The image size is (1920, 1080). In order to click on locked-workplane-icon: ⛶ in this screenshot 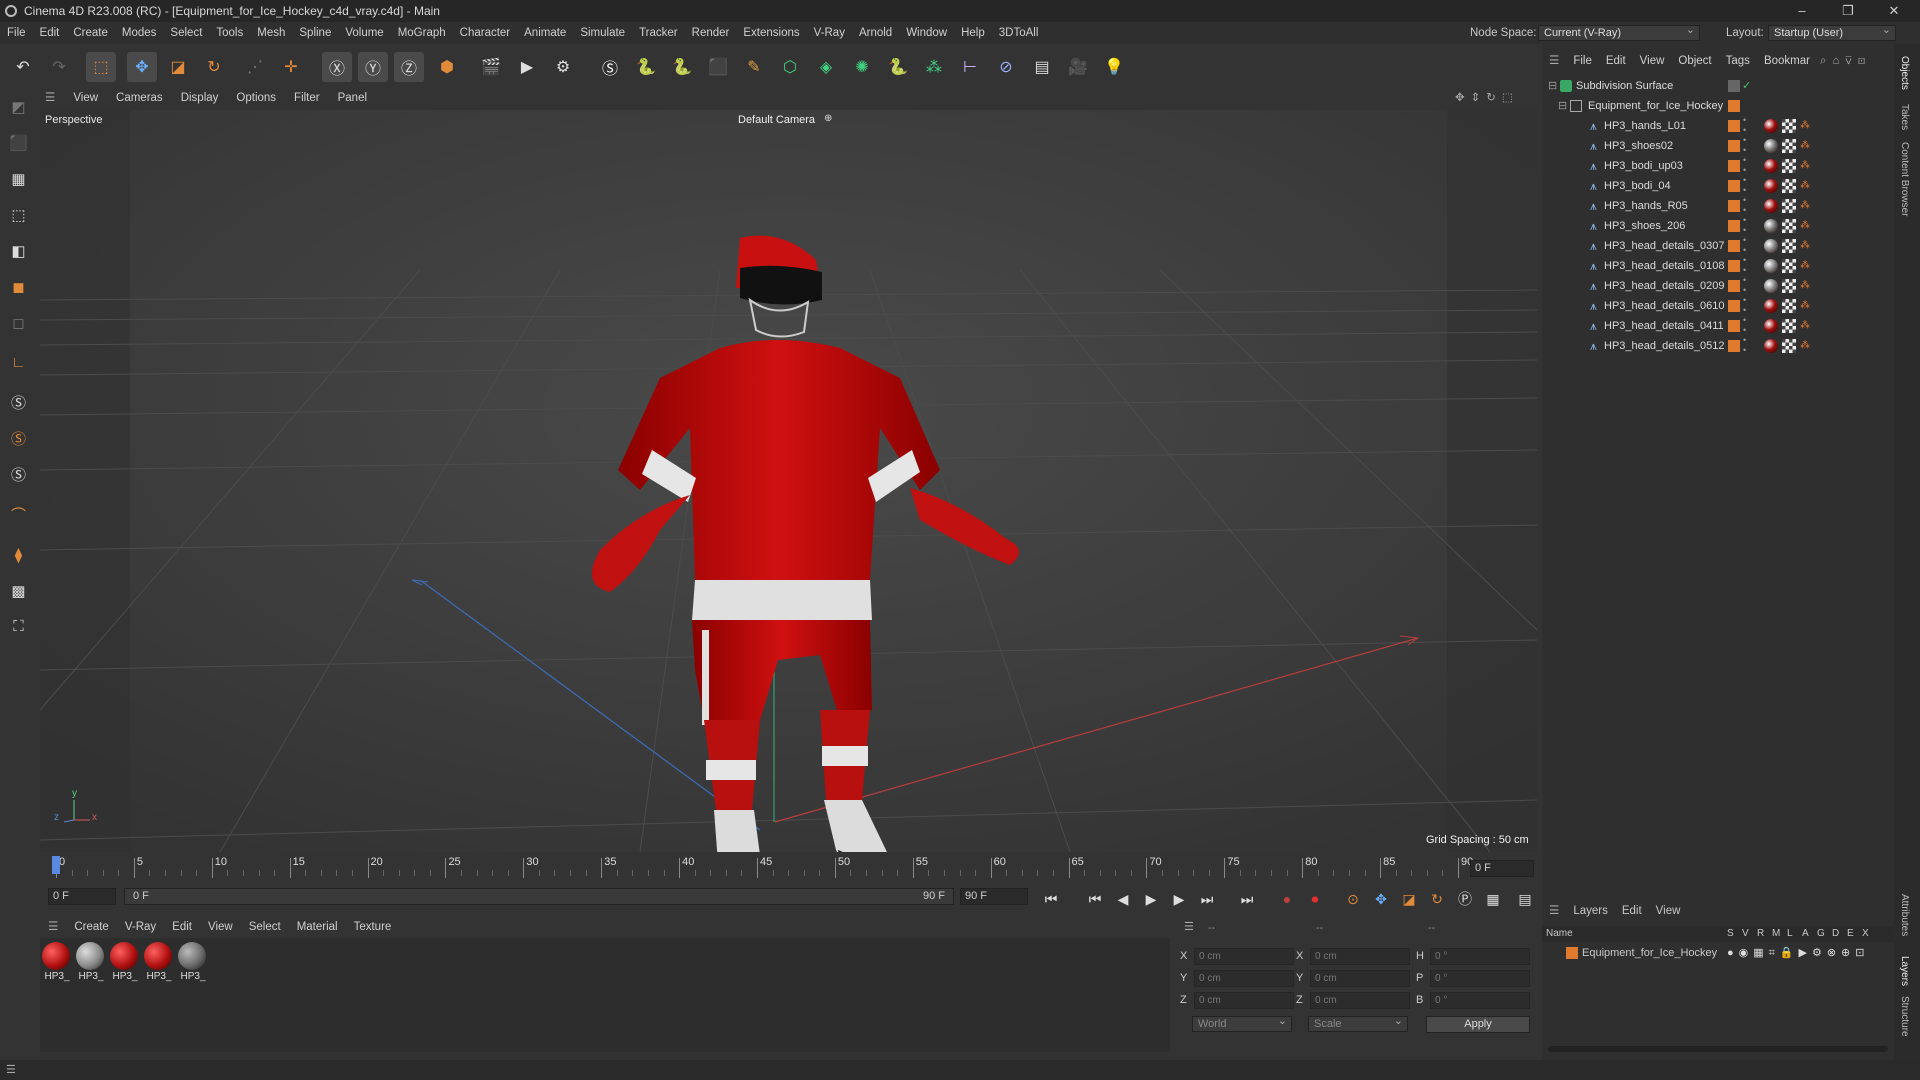, I will do `click(18, 626)`.